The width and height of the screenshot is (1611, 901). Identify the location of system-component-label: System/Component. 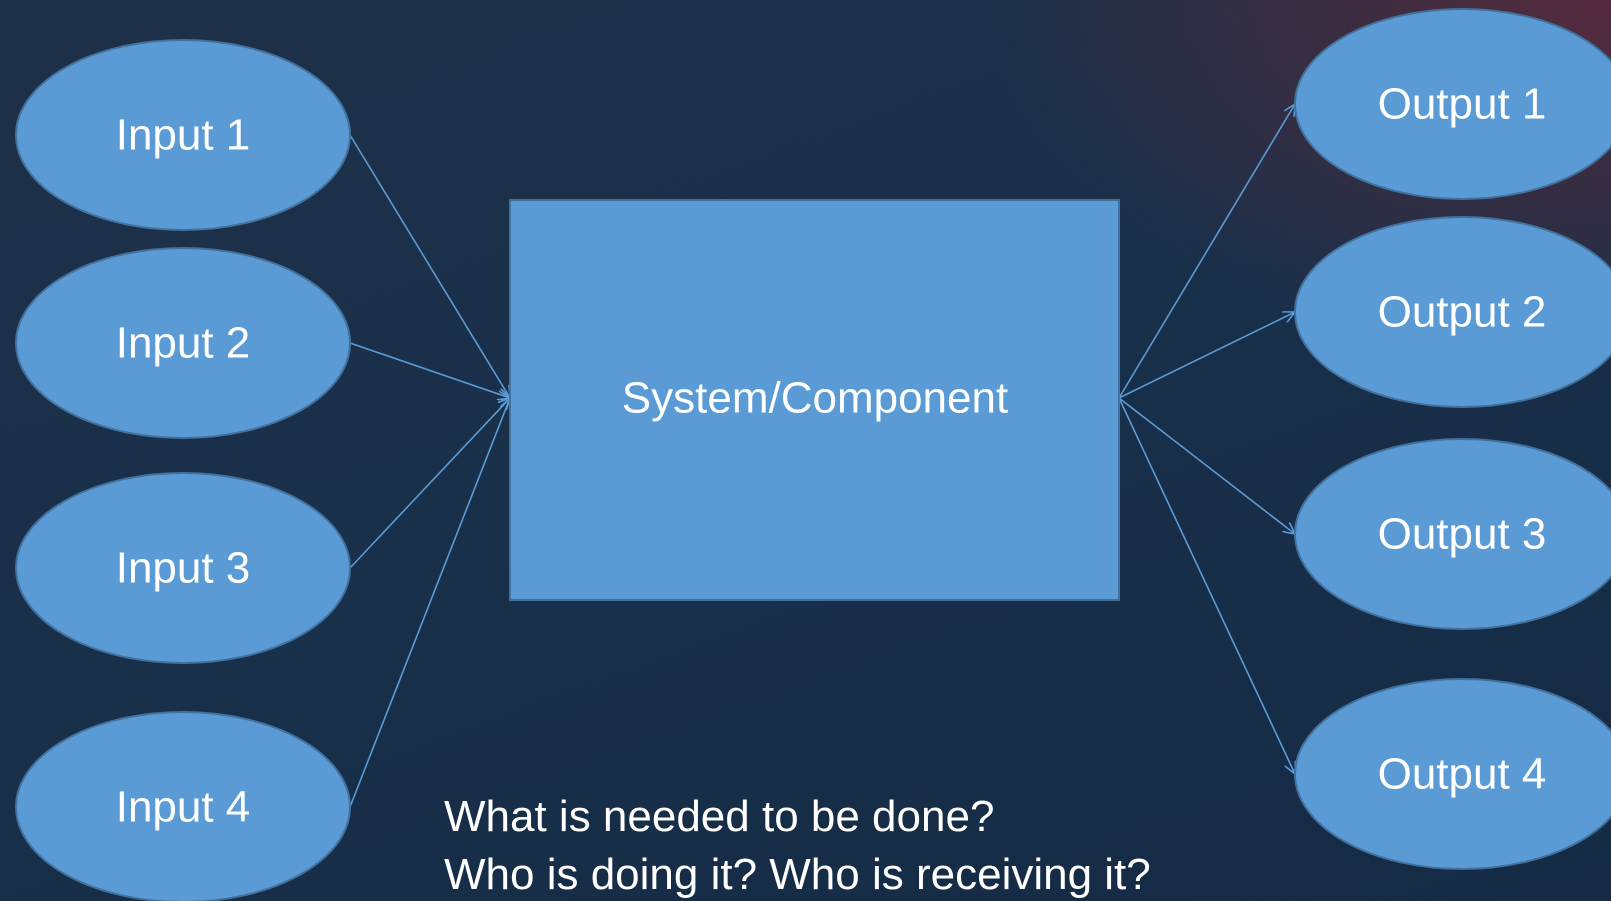
(815, 398).